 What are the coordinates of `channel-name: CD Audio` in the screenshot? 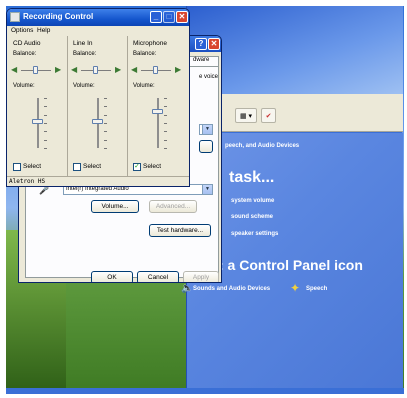 It's located at (27, 43).